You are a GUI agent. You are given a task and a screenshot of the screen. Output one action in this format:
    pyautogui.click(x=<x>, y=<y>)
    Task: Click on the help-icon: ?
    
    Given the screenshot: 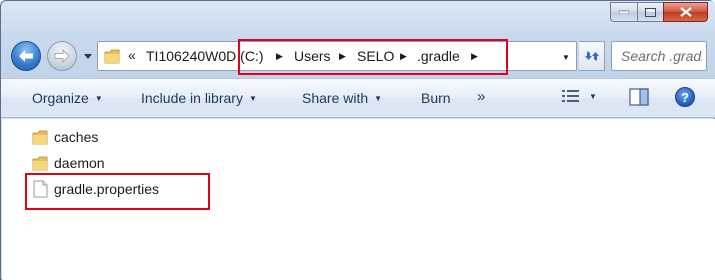 What is the action you would take?
    pyautogui.click(x=685, y=97)
    